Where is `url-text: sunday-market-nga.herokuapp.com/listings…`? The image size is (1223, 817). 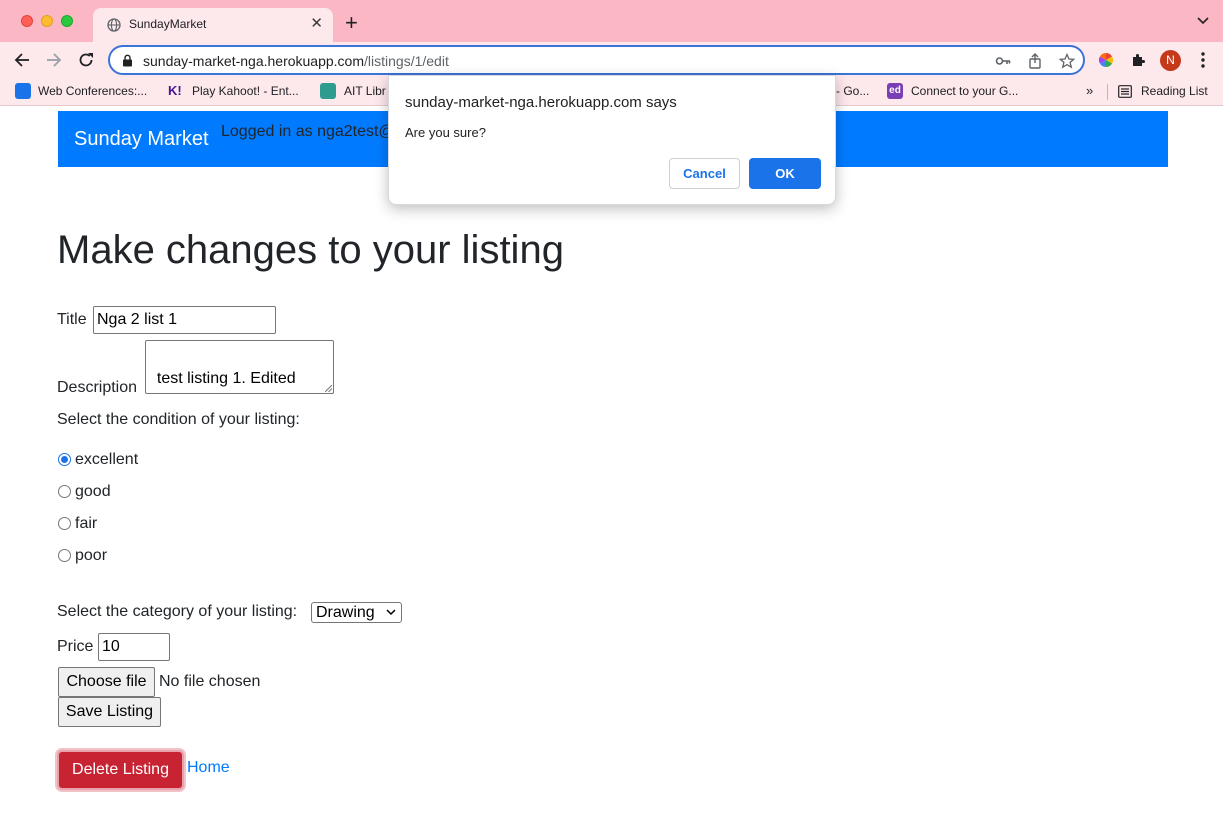 url-text: sunday-market-nga.herokuapp.com/listings… is located at coordinates (296, 61).